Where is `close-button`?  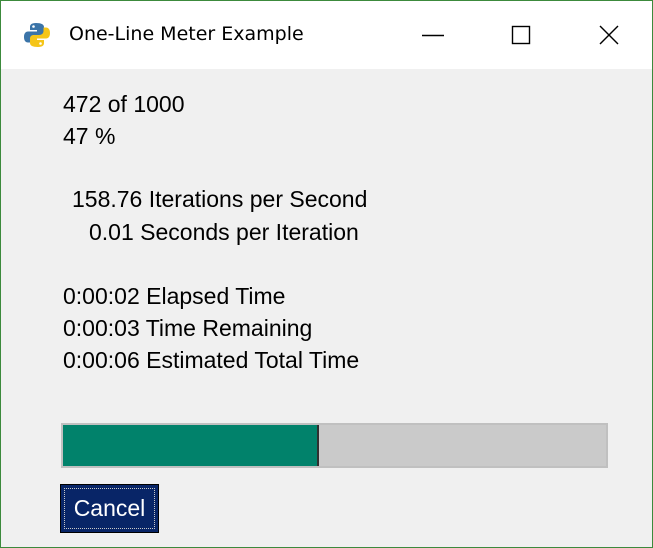 close-button is located at coordinates (607, 35).